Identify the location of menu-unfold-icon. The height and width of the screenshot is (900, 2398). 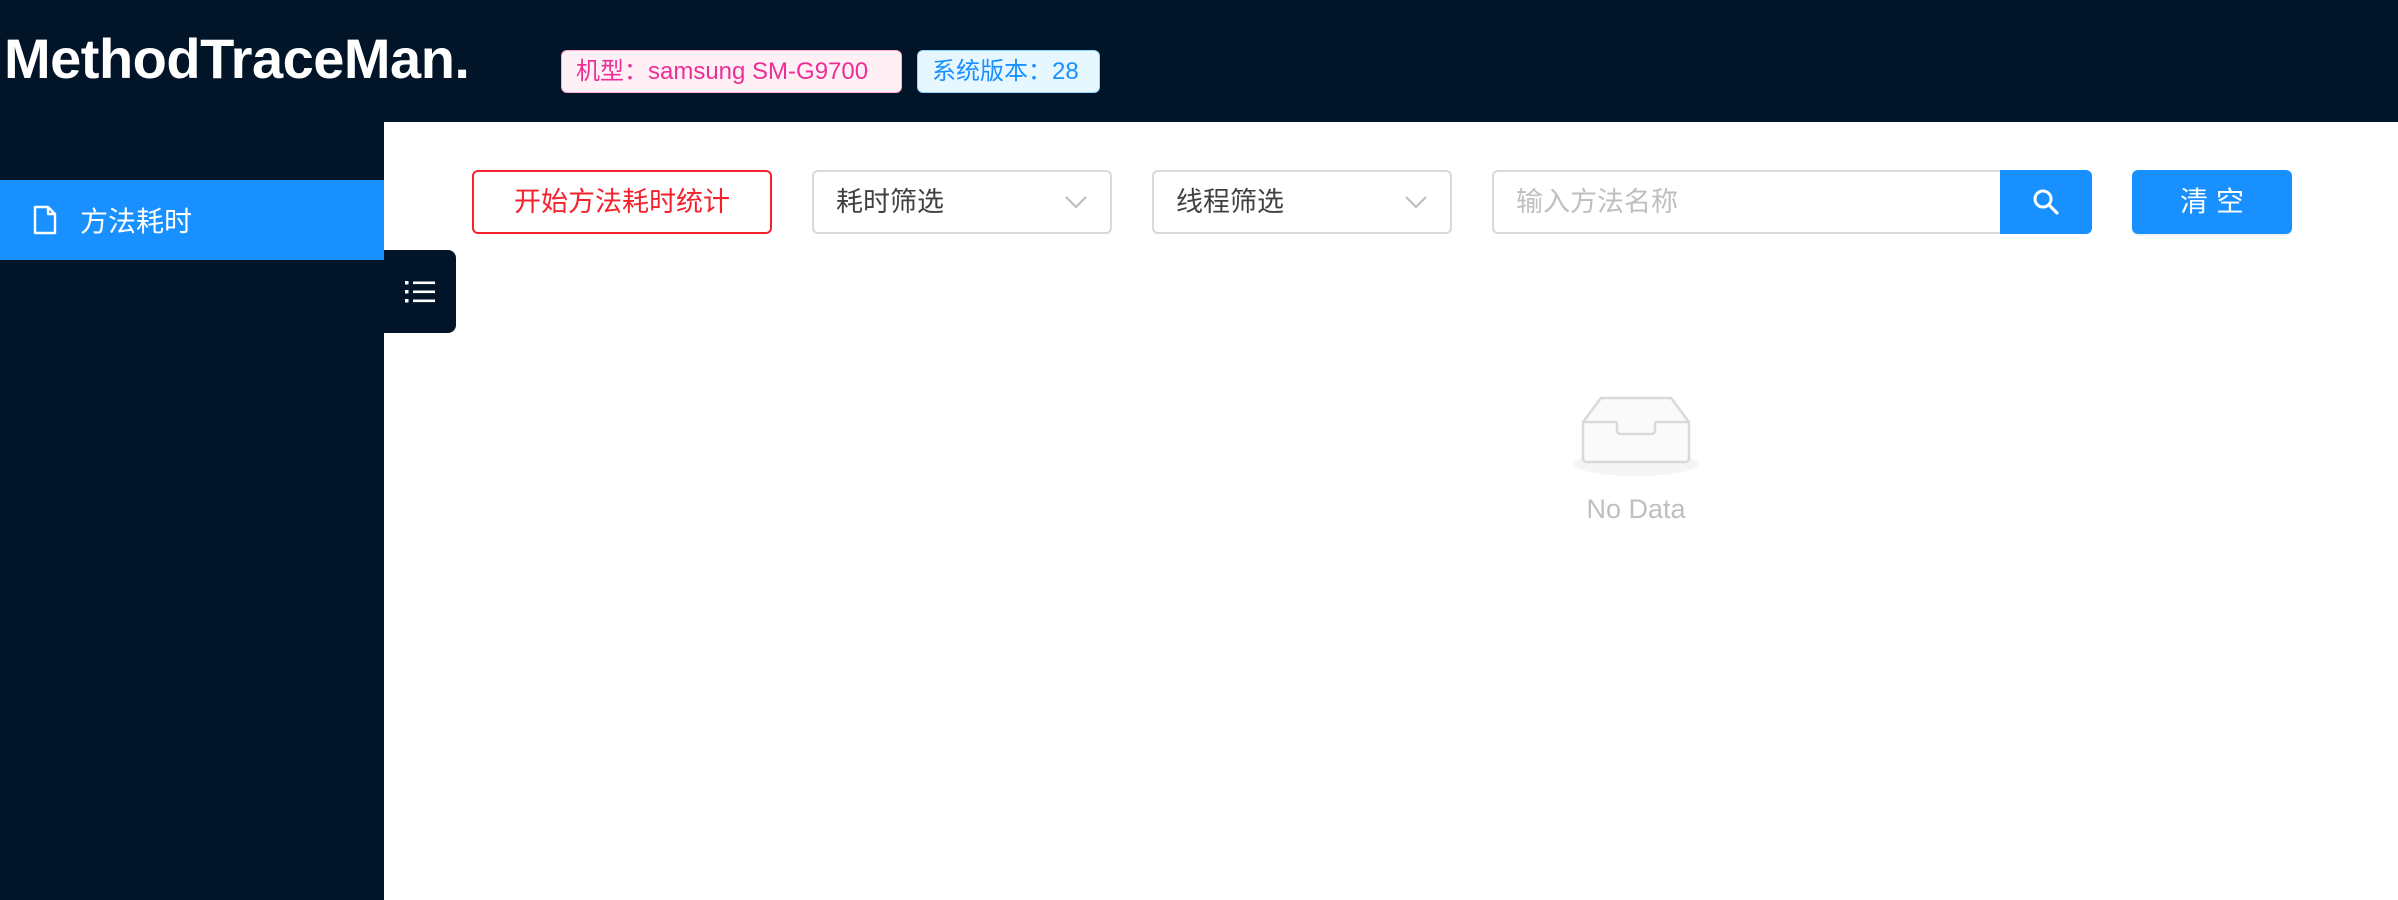
(420, 292).